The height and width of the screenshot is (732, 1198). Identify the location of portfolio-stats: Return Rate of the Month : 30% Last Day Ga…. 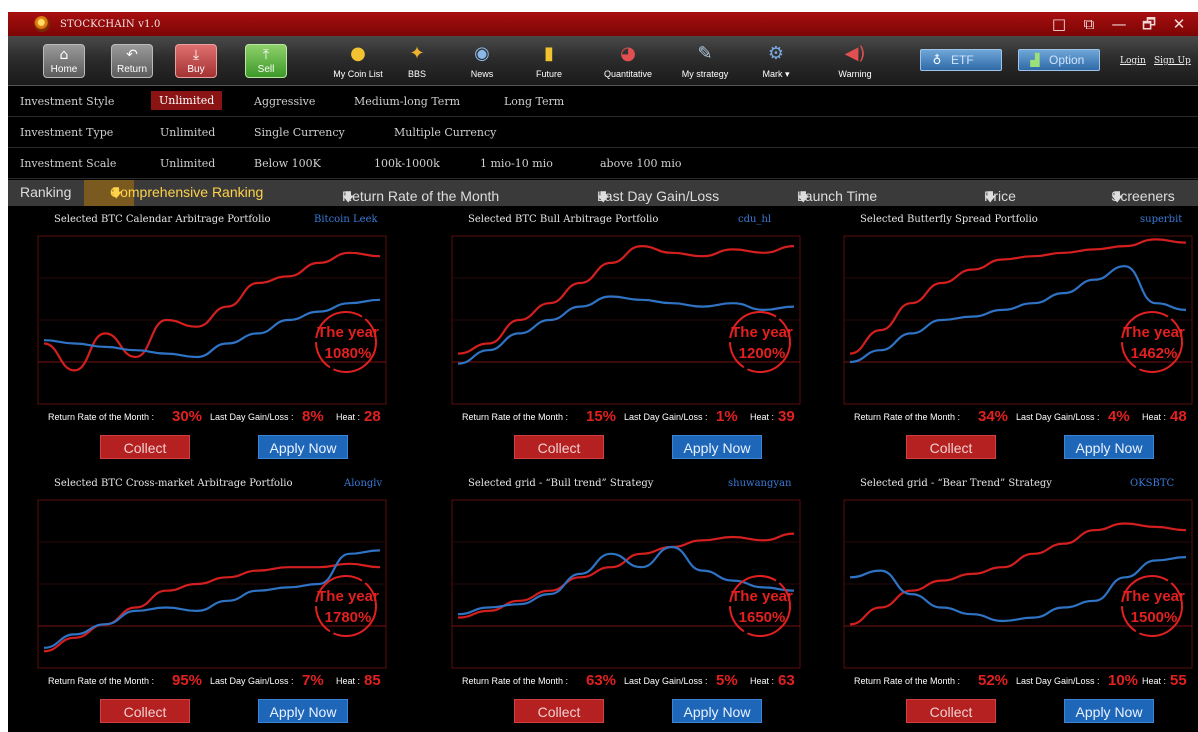
(206, 419).